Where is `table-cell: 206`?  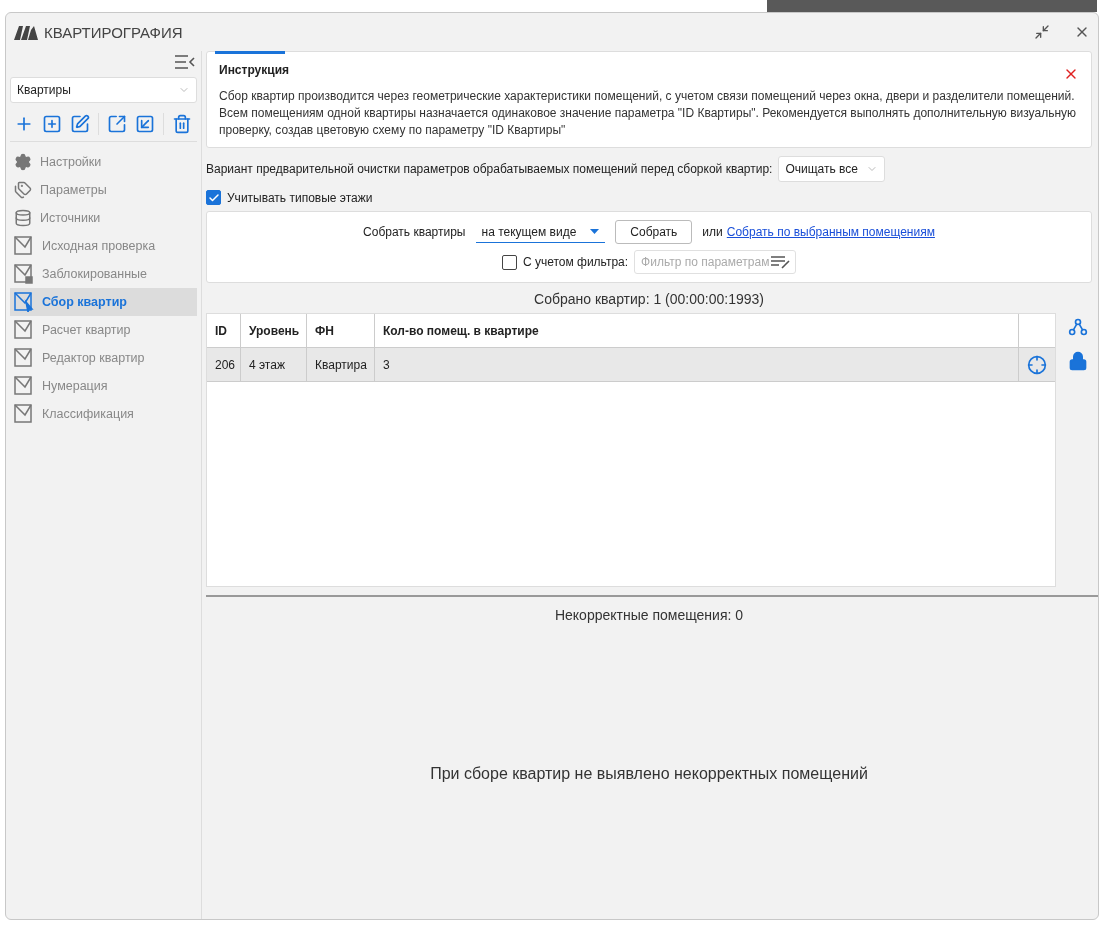 table-cell: 206 is located at coordinates (224, 364).